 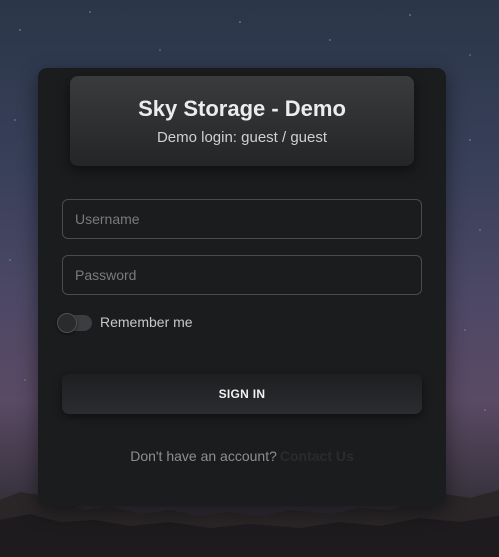 What do you see at coordinates (242, 137) in the screenshot?
I see `demo-credentials-hint: Demo login: guest / guest` at bounding box center [242, 137].